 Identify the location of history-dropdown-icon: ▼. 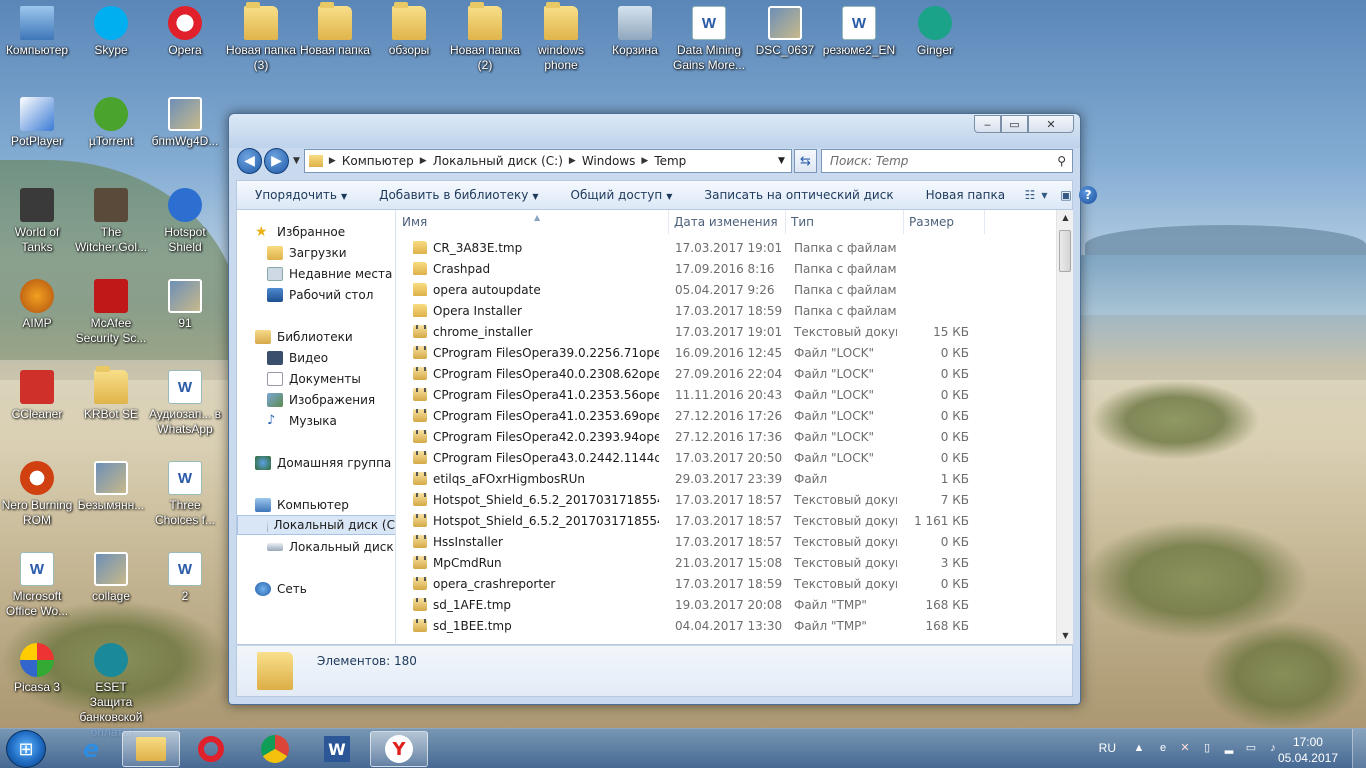
(296, 161).